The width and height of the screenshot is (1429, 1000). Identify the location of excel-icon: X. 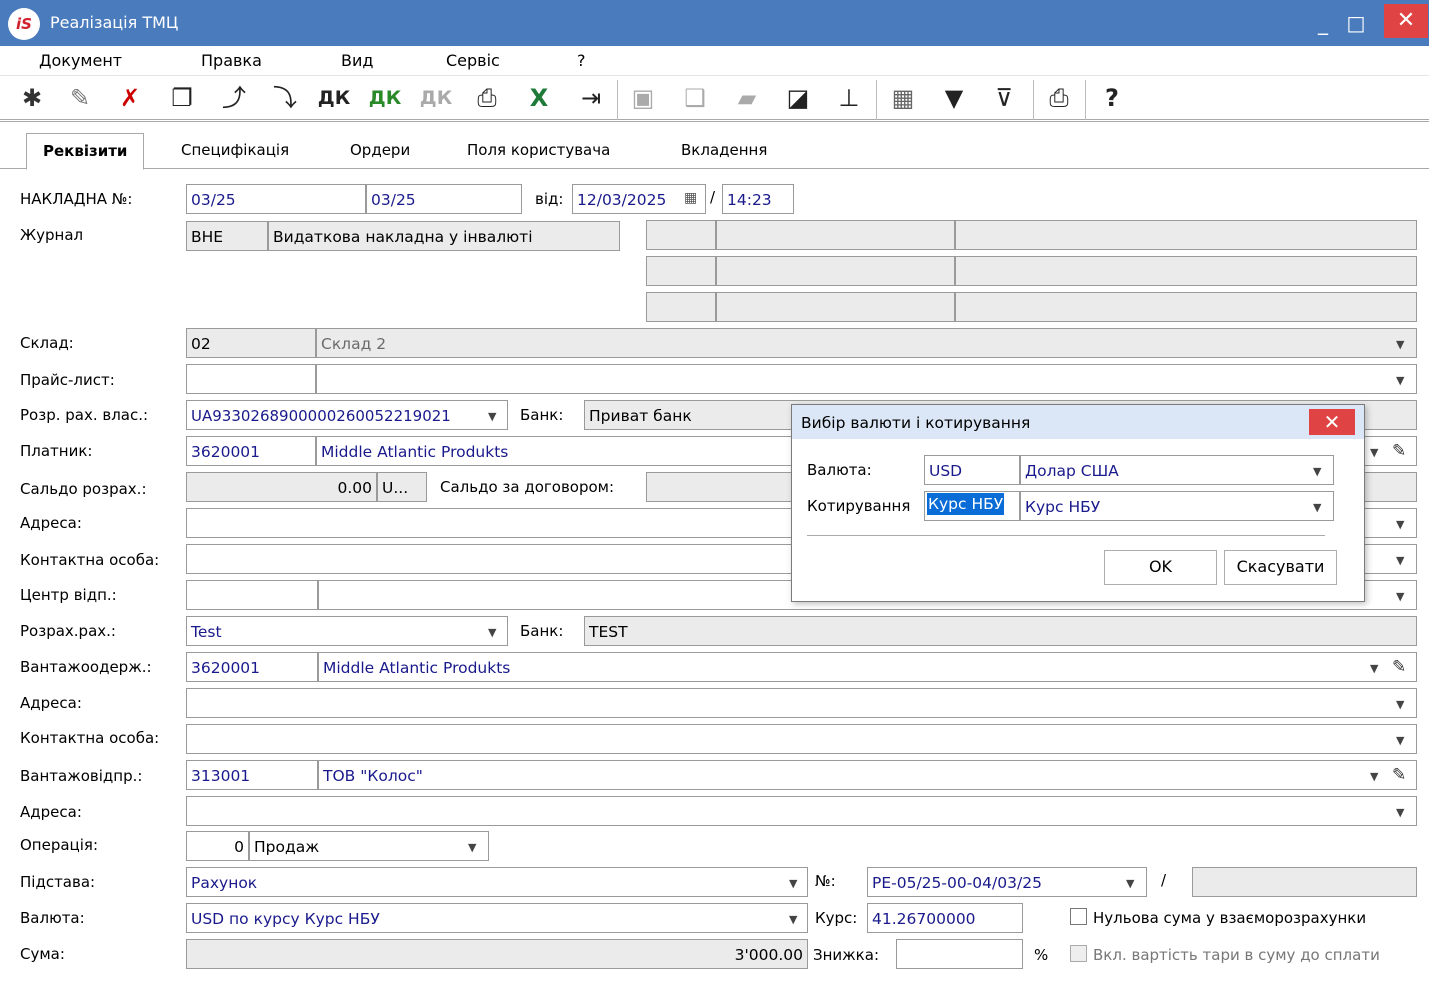
(539, 98).